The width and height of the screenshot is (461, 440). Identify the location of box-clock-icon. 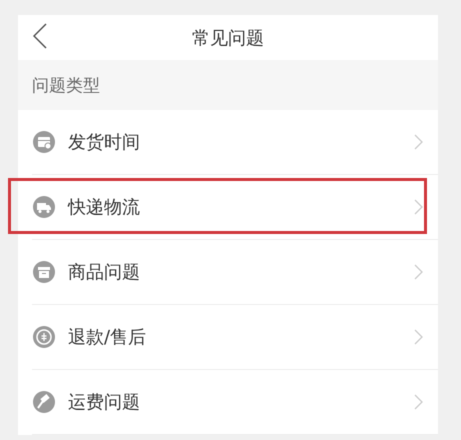
(44, 142).